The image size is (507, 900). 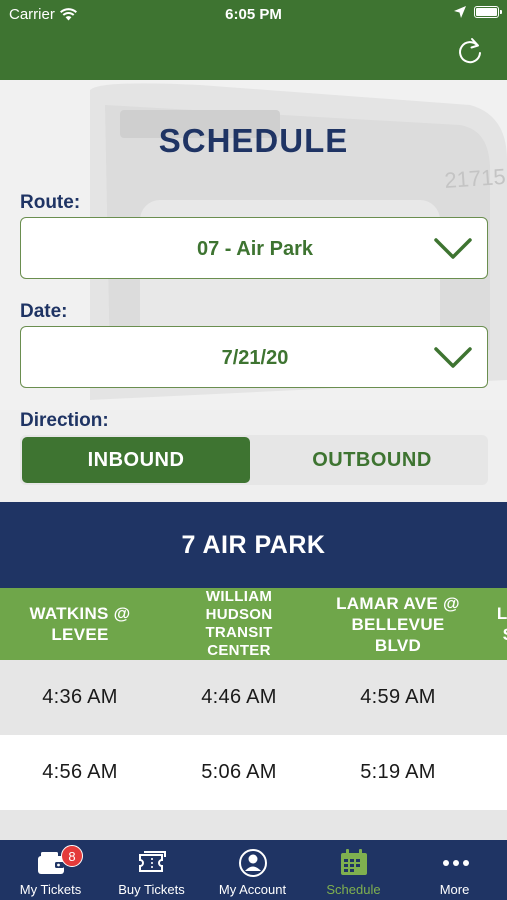 I want to click on stop-header: LAMAR AVE @ BELLEVUE BLVD, so click(x=398, y=624).